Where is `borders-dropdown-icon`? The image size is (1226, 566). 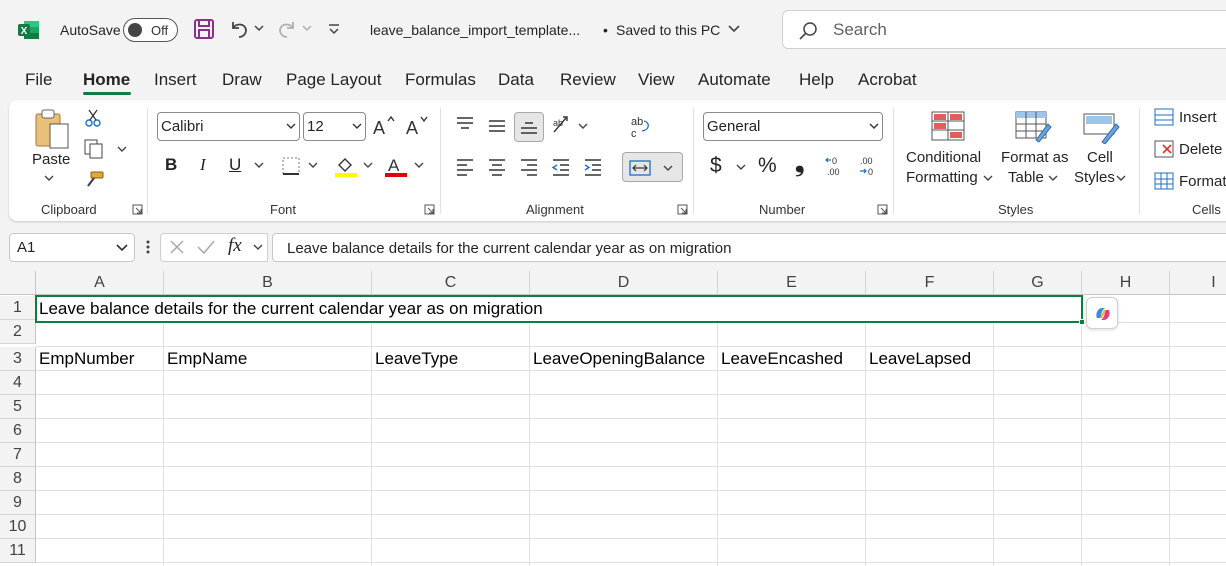 borders-dropdown-icon is located at coordinates (313, 165).